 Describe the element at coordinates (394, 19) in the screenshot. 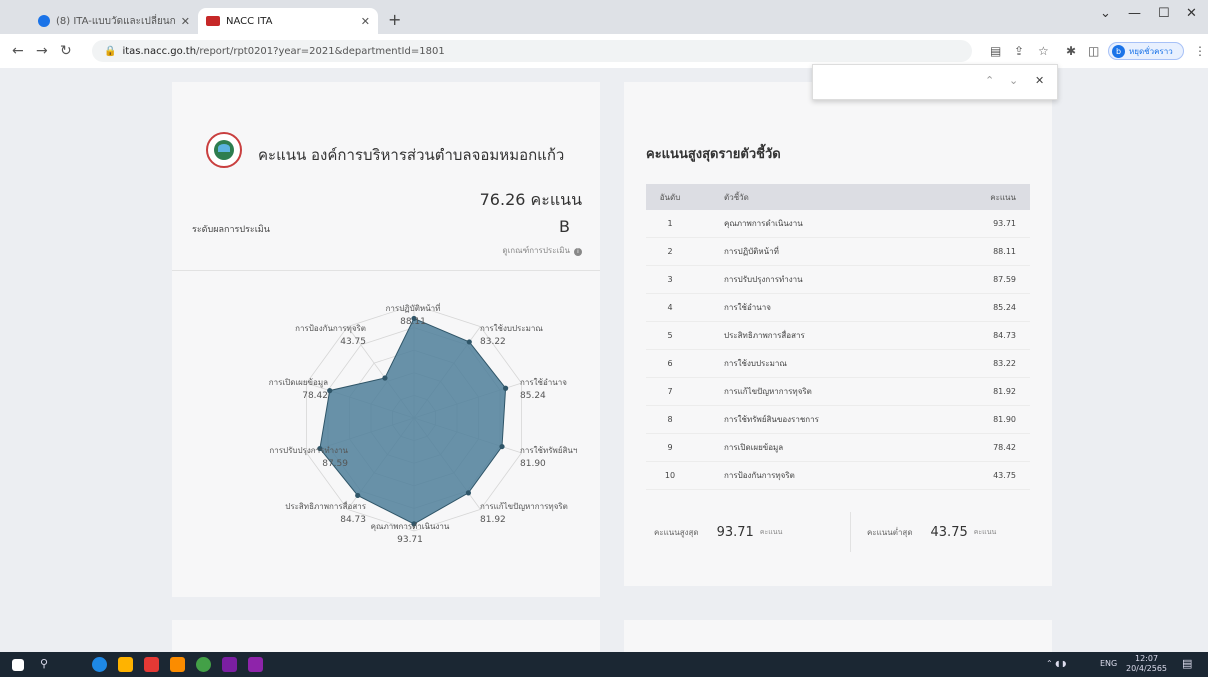

I see `new-tab-button: +` at that location.